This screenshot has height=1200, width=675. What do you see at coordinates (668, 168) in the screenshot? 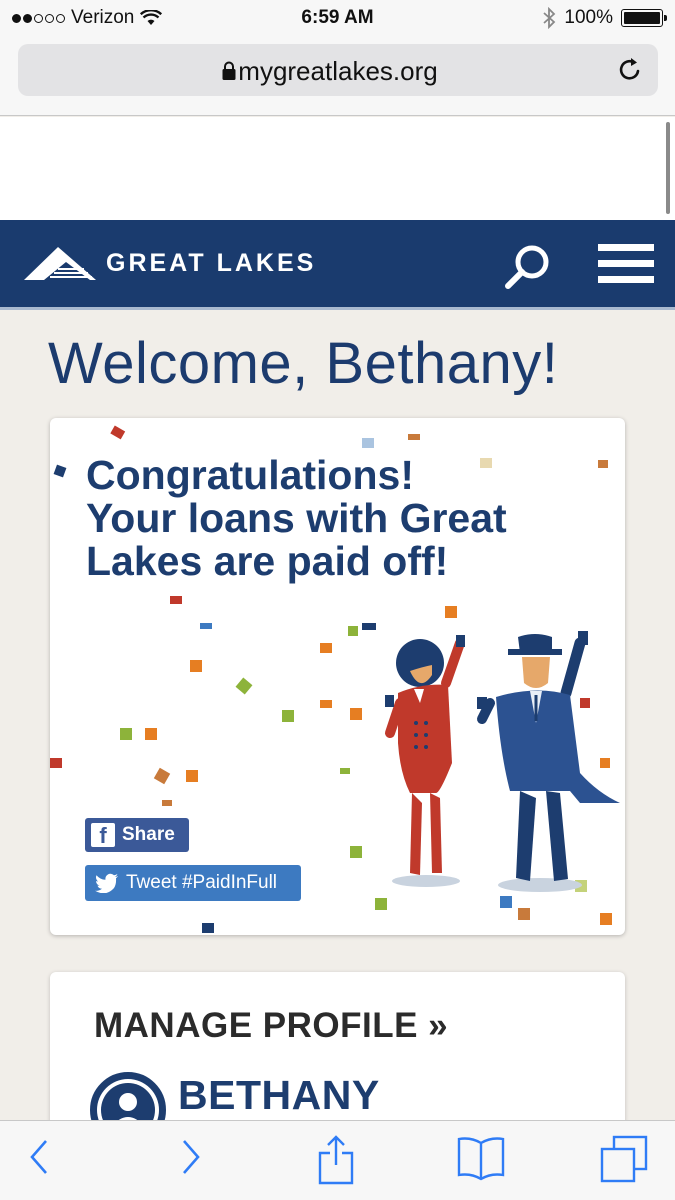
I see `scroll-indicator` at bounding box center [668, 168].